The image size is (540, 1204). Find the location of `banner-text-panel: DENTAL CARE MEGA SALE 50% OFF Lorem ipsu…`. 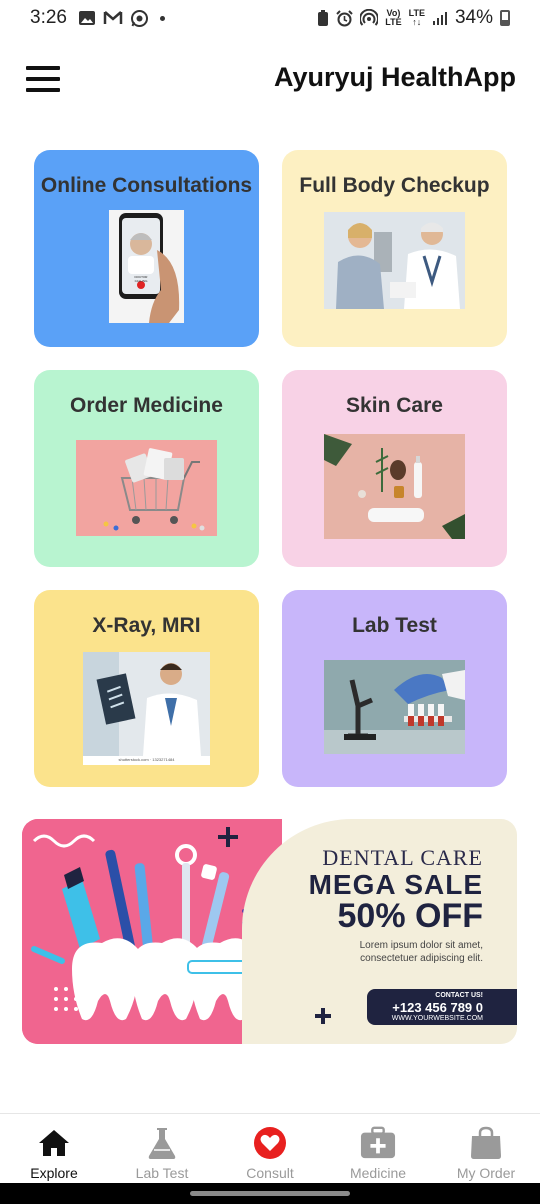

banner-text-panel: DENTAL CARE MEGA SALE 50% OFF Lorem ipsu… is located at coordinates (379, 931).